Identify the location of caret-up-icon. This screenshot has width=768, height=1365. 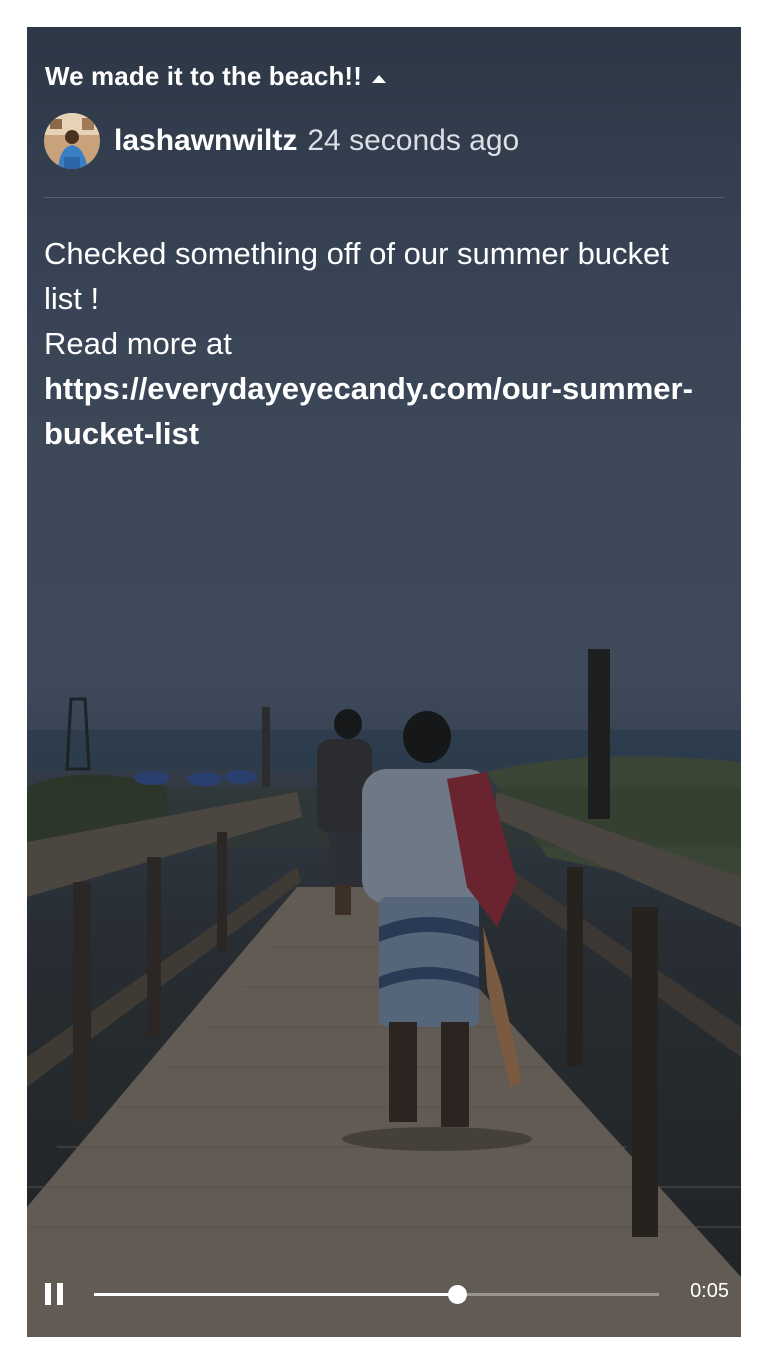
(378, 78).